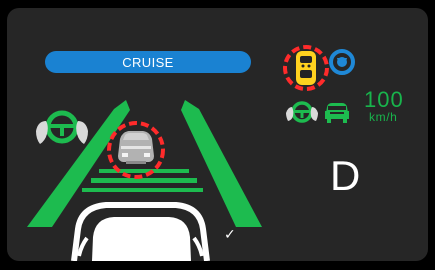 This screenshot has width=435, height=270. What do you see at coordinates (384, 99) in the screenshot?
I see `speed-value: 100` at bounding box center [384, 99].